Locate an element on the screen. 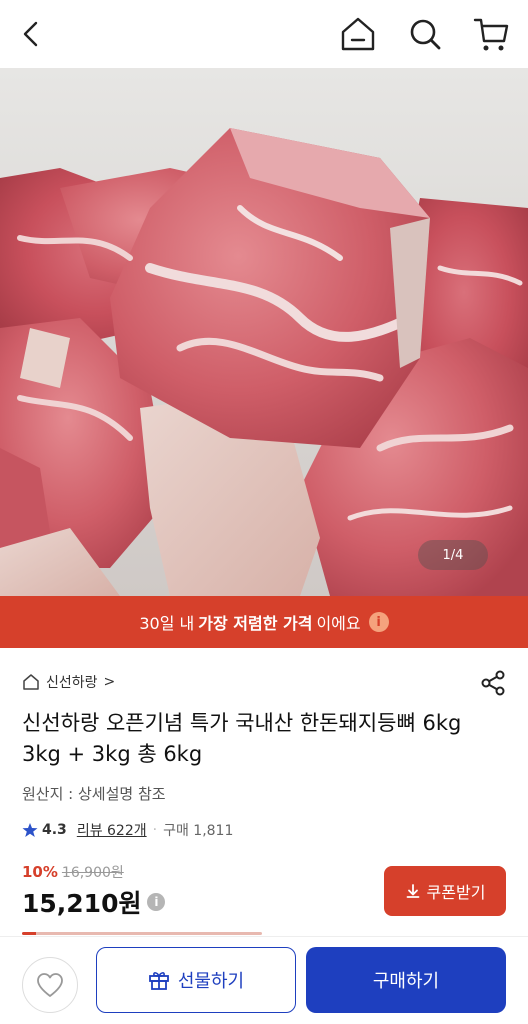 The height and width of the screenshot is (1024, 528). store-home-icon is located at coordinates (31, 682).